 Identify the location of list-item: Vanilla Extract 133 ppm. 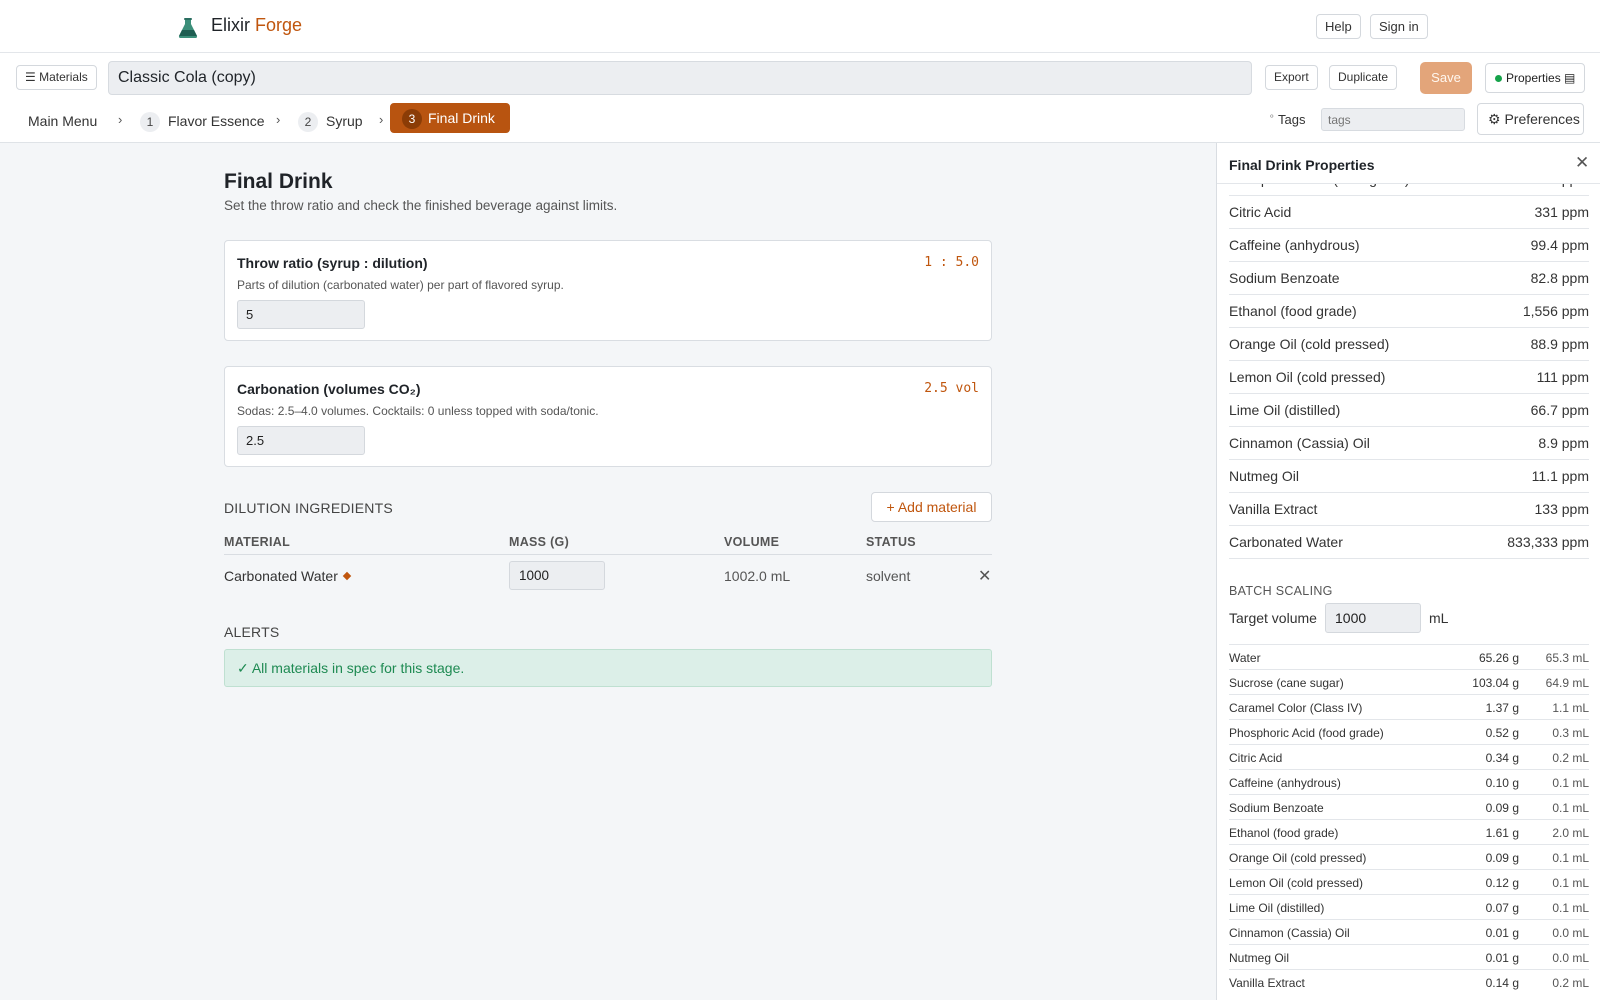
(1409, 509).